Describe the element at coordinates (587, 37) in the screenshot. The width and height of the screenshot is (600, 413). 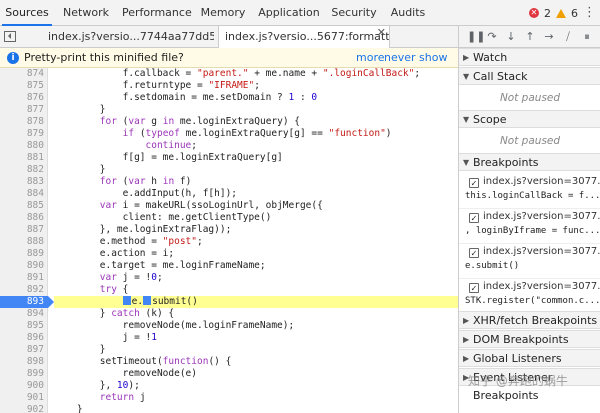
I see `pause-on-exceptions-icon: ⏸` at that location.